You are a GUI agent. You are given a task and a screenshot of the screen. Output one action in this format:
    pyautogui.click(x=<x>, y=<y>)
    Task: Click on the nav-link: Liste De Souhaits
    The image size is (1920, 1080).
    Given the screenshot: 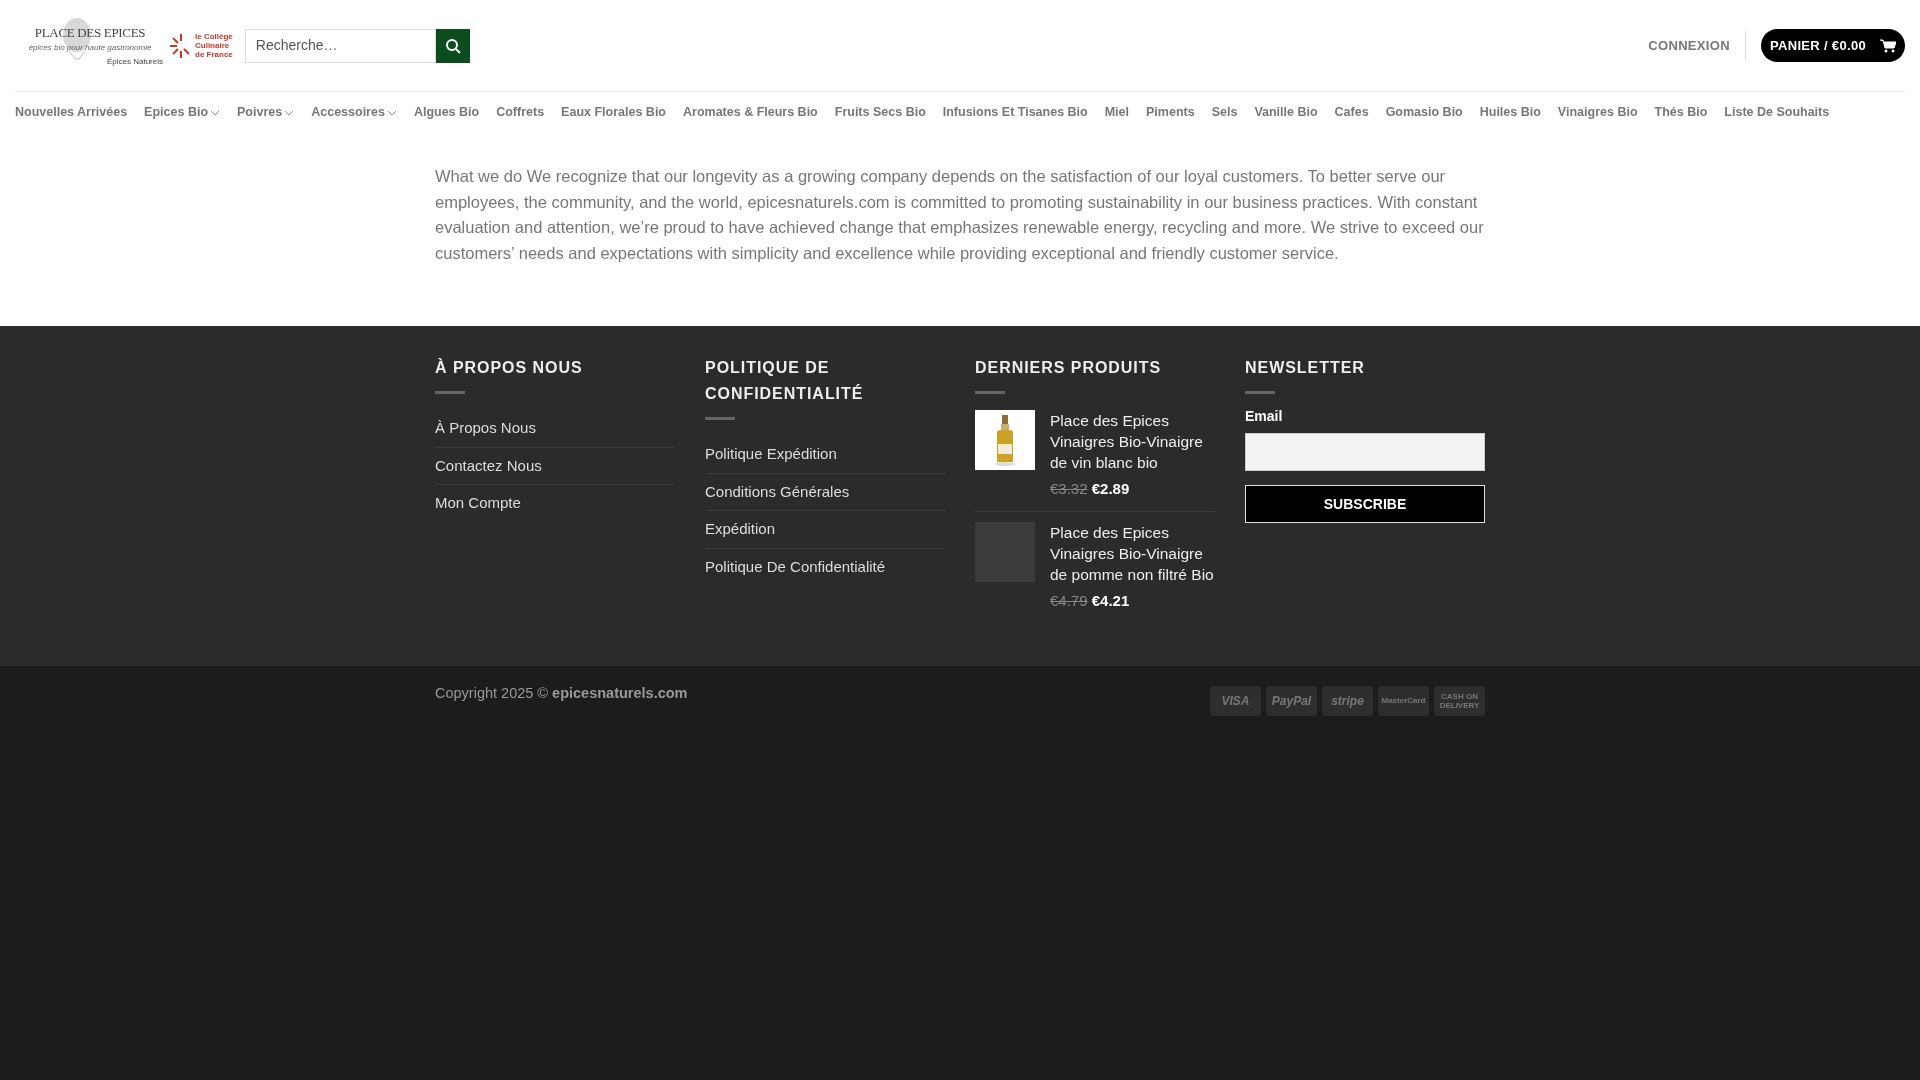 What is the action you would take?
    pyautogui.click(x=1777, y=112)
    